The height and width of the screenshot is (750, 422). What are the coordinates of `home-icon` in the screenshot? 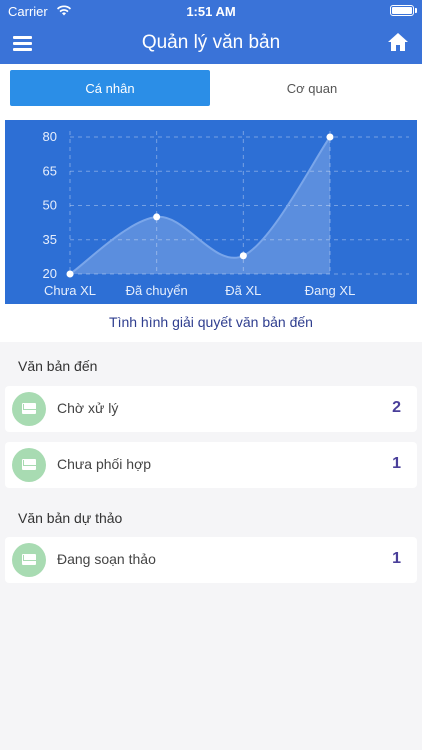 It's located at (399, 43).